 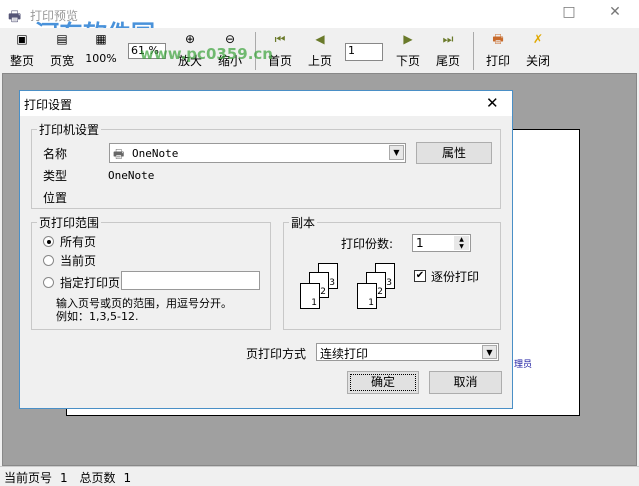 What do you see at coordinates (408, 39) in the screenshot?
I see `next-page-icon: ▶` at bounding box center [408, 39].